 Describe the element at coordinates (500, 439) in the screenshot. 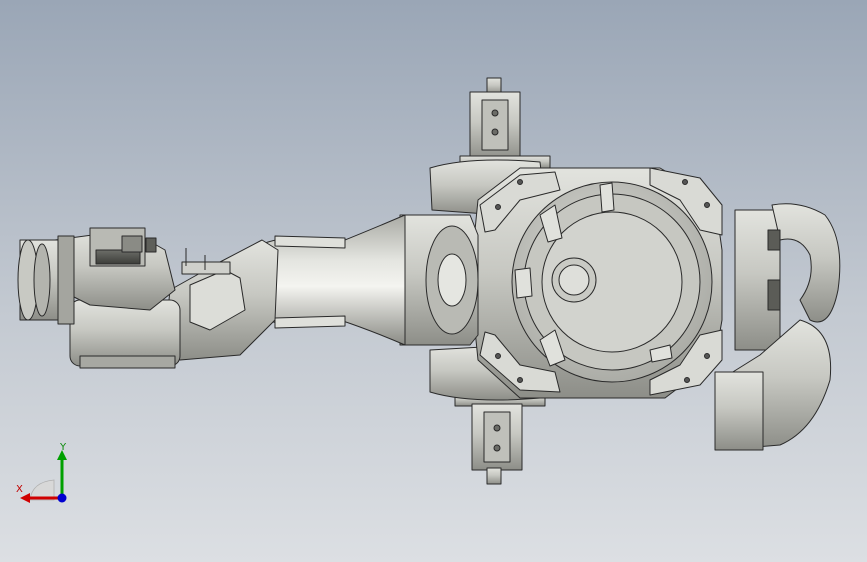

I see `bottom-bracket` at that location.